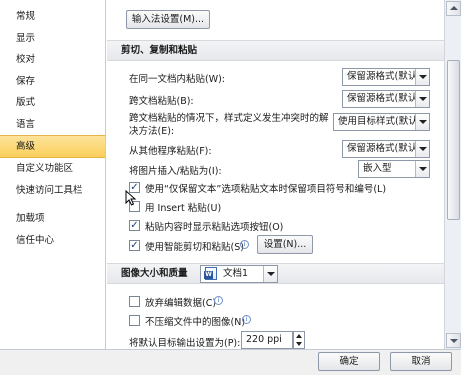 This screenshot has width=461, height=375. What do you see at coordinates (230, 362) in the screenshot?
I see `dialog-button-bar: 确定 取消` at bounding box center [230, 362].